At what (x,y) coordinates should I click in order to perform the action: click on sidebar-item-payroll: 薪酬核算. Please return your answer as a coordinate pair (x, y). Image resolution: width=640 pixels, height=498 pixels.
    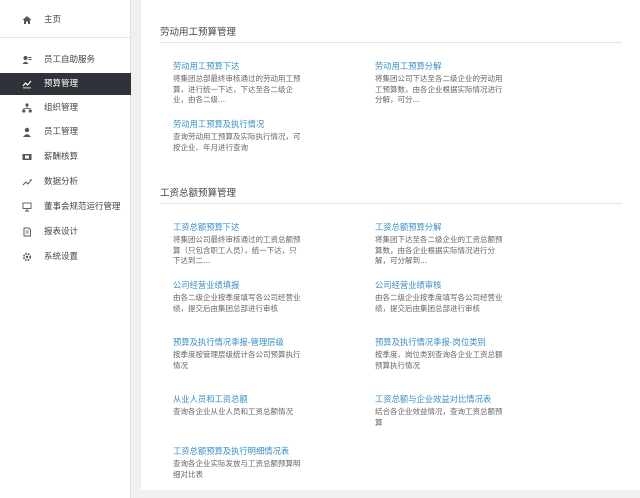
    Looking at the image, I should click on (65, 157).